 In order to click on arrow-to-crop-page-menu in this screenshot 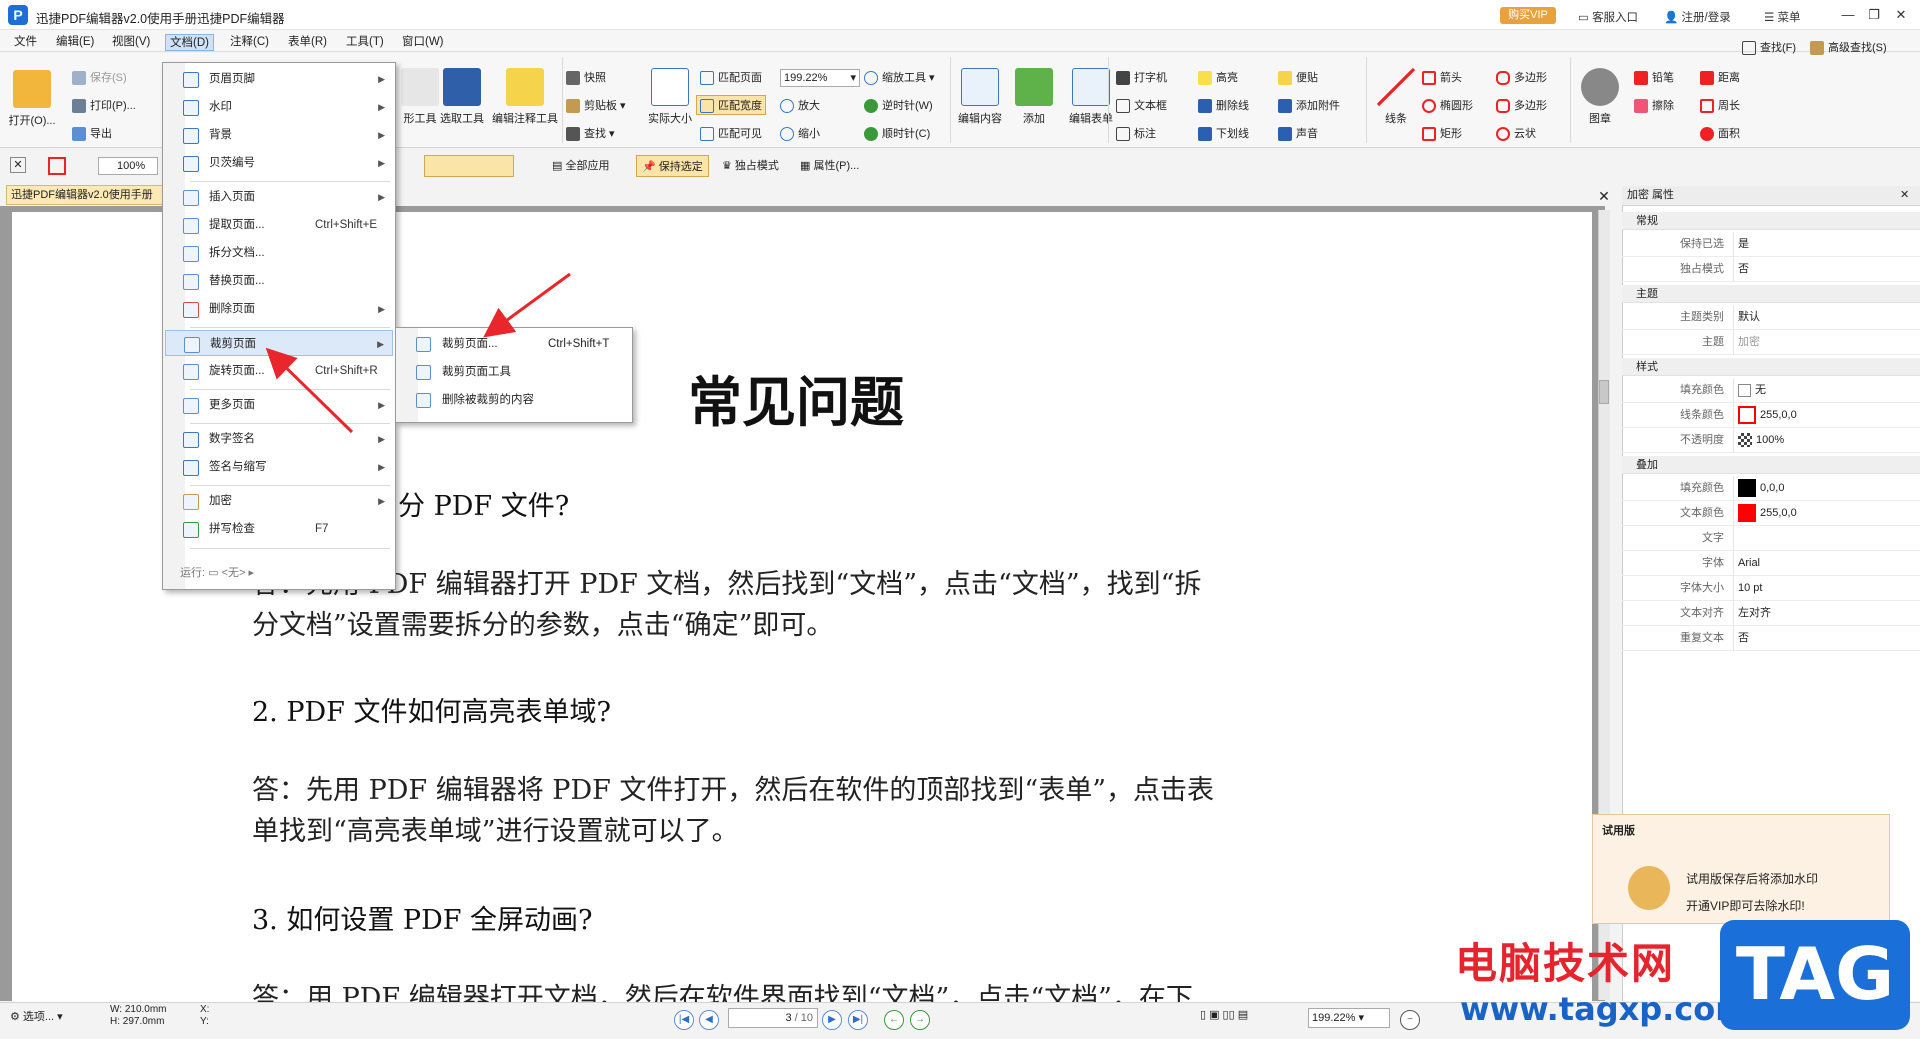, I will do `click(309, 390)`.